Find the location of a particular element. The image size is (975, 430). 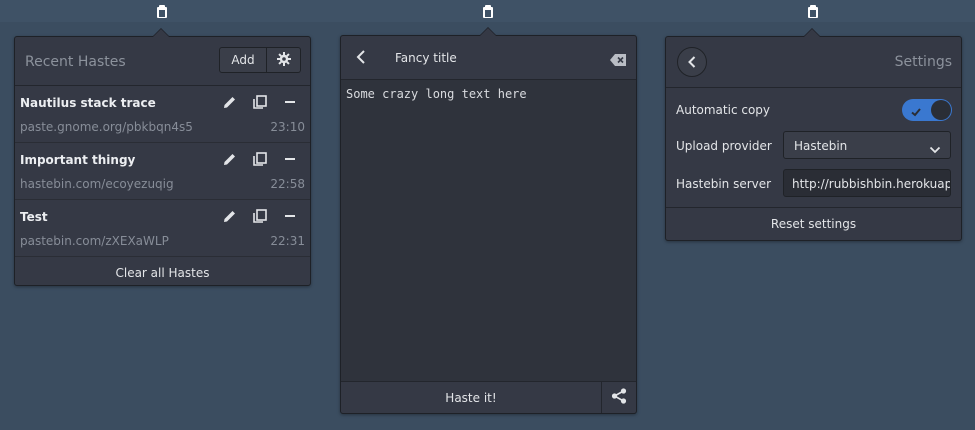

share-icon is located at coordinates (619, 397).